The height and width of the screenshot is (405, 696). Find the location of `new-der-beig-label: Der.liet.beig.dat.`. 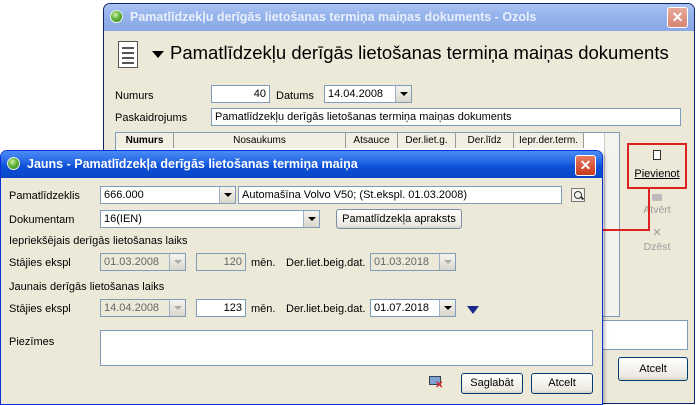

new-der-beig-label: Der.liet.beig.dat. is located at coordinates (326, 309).